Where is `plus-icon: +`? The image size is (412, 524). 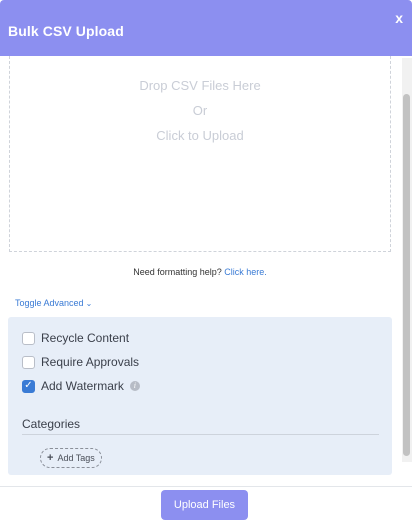 plus-icon: + is located at coordinates (50, 458).